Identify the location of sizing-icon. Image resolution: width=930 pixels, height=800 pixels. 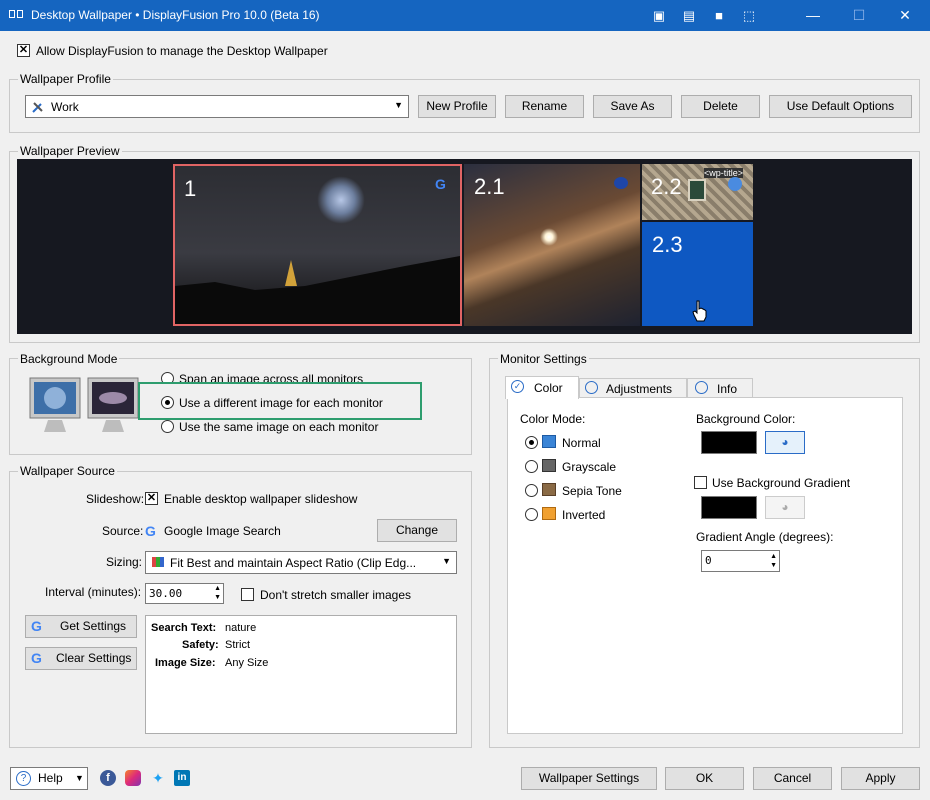
(158, 562).